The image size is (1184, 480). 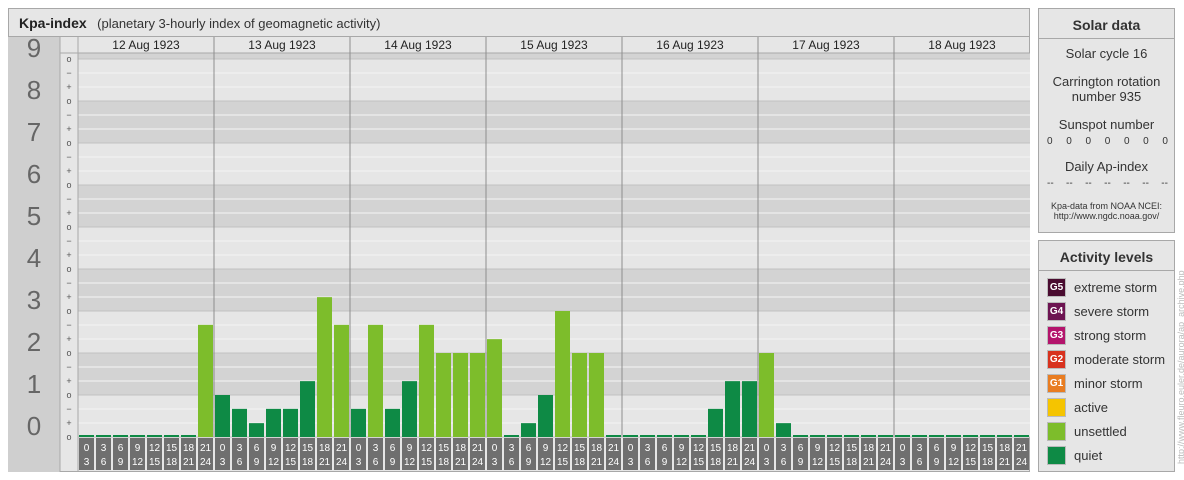 What do you see at coordinates (826, 45) in the screenshot?
I see `day-label: 17 Aug 1923` at bounding box center [826, 45].